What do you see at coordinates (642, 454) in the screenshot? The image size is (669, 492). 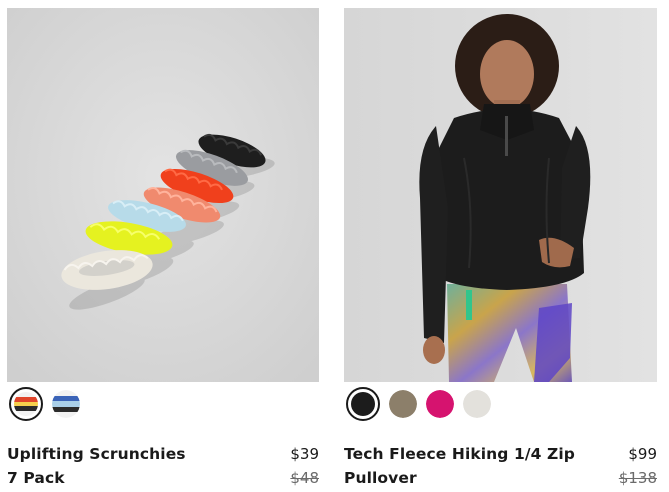 I see `sale-price: $99` at bounding box center [642, 454].